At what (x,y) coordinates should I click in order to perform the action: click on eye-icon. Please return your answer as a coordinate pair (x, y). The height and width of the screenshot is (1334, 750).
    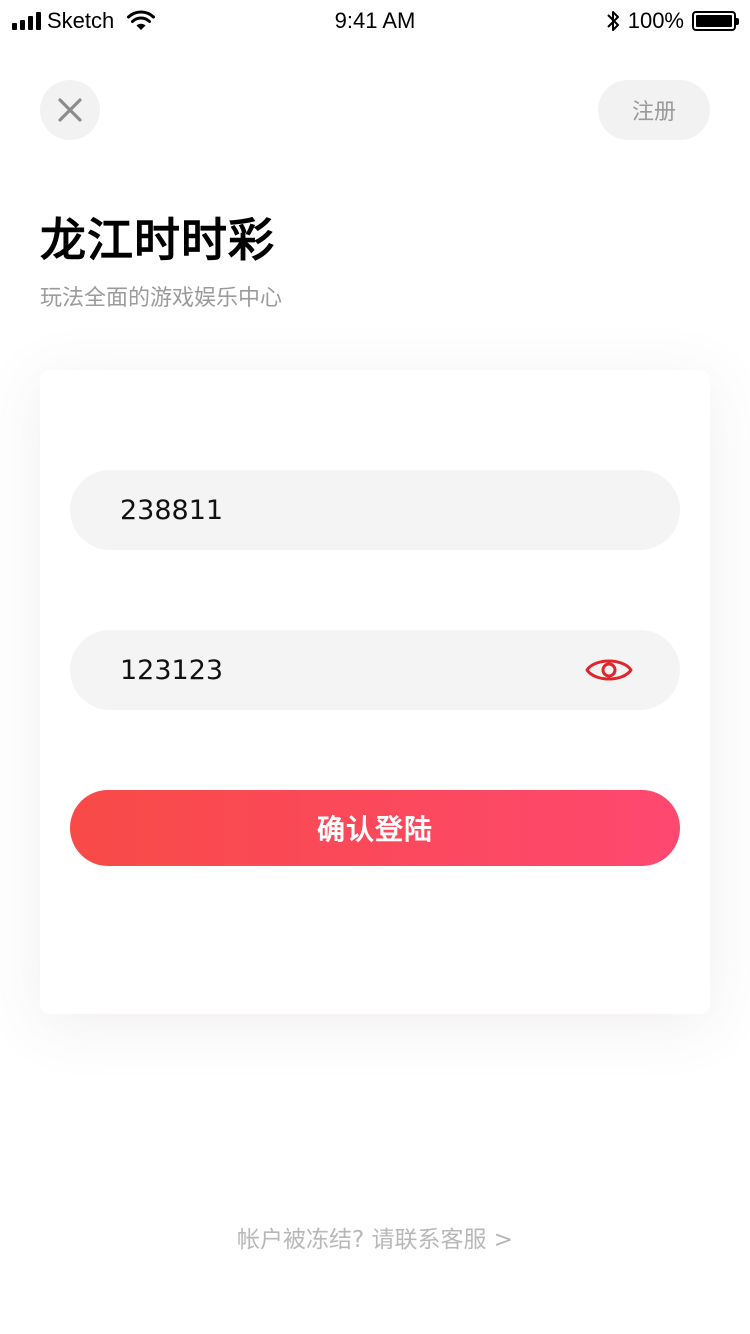
    Looking at the image, I should click on (609, 670).